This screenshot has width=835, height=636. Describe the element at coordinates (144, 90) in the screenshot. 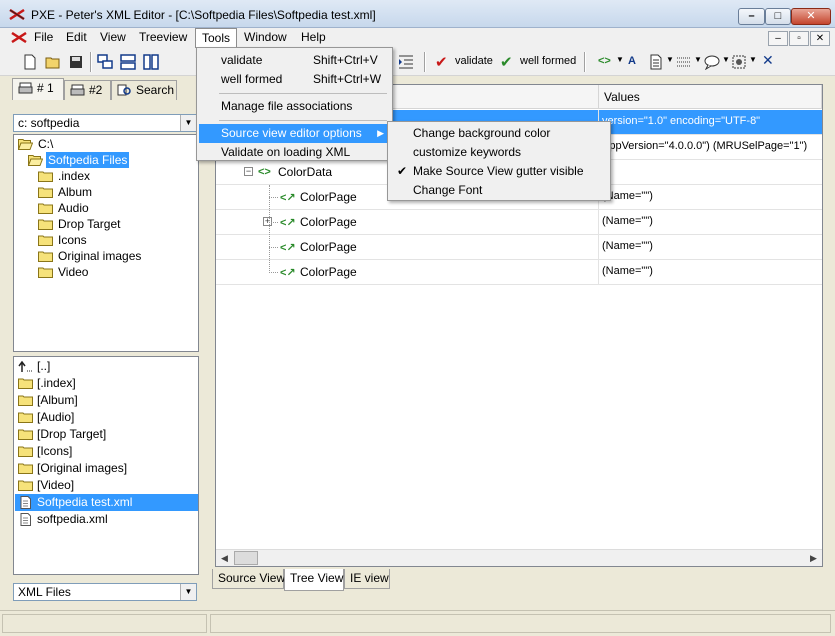

I see `tab-search: Search` at that location.